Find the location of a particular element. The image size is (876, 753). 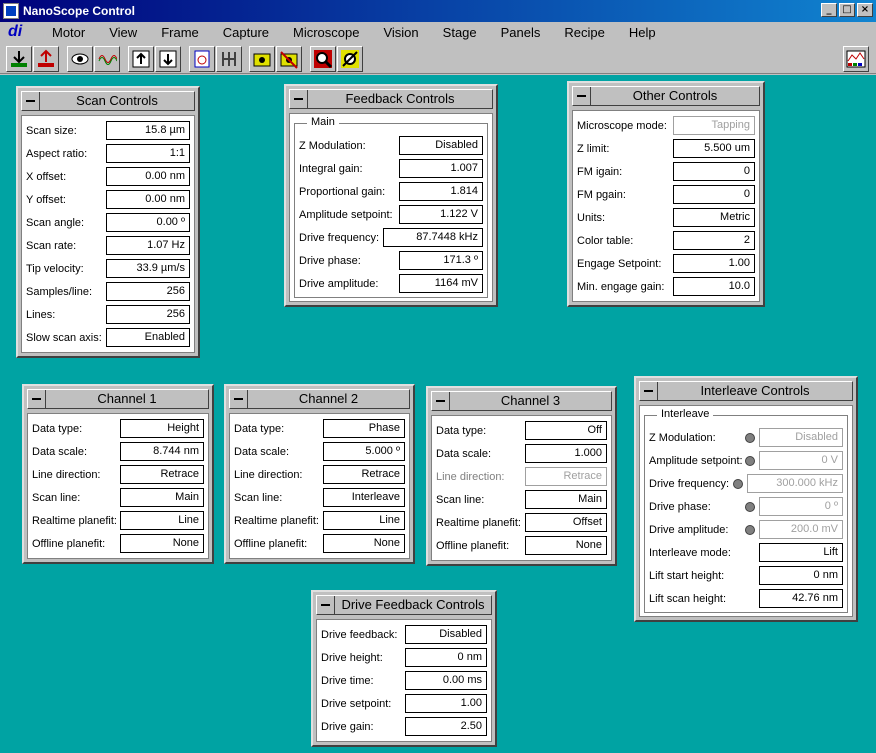

scope-trace-button is located at coordinates (107, 59).